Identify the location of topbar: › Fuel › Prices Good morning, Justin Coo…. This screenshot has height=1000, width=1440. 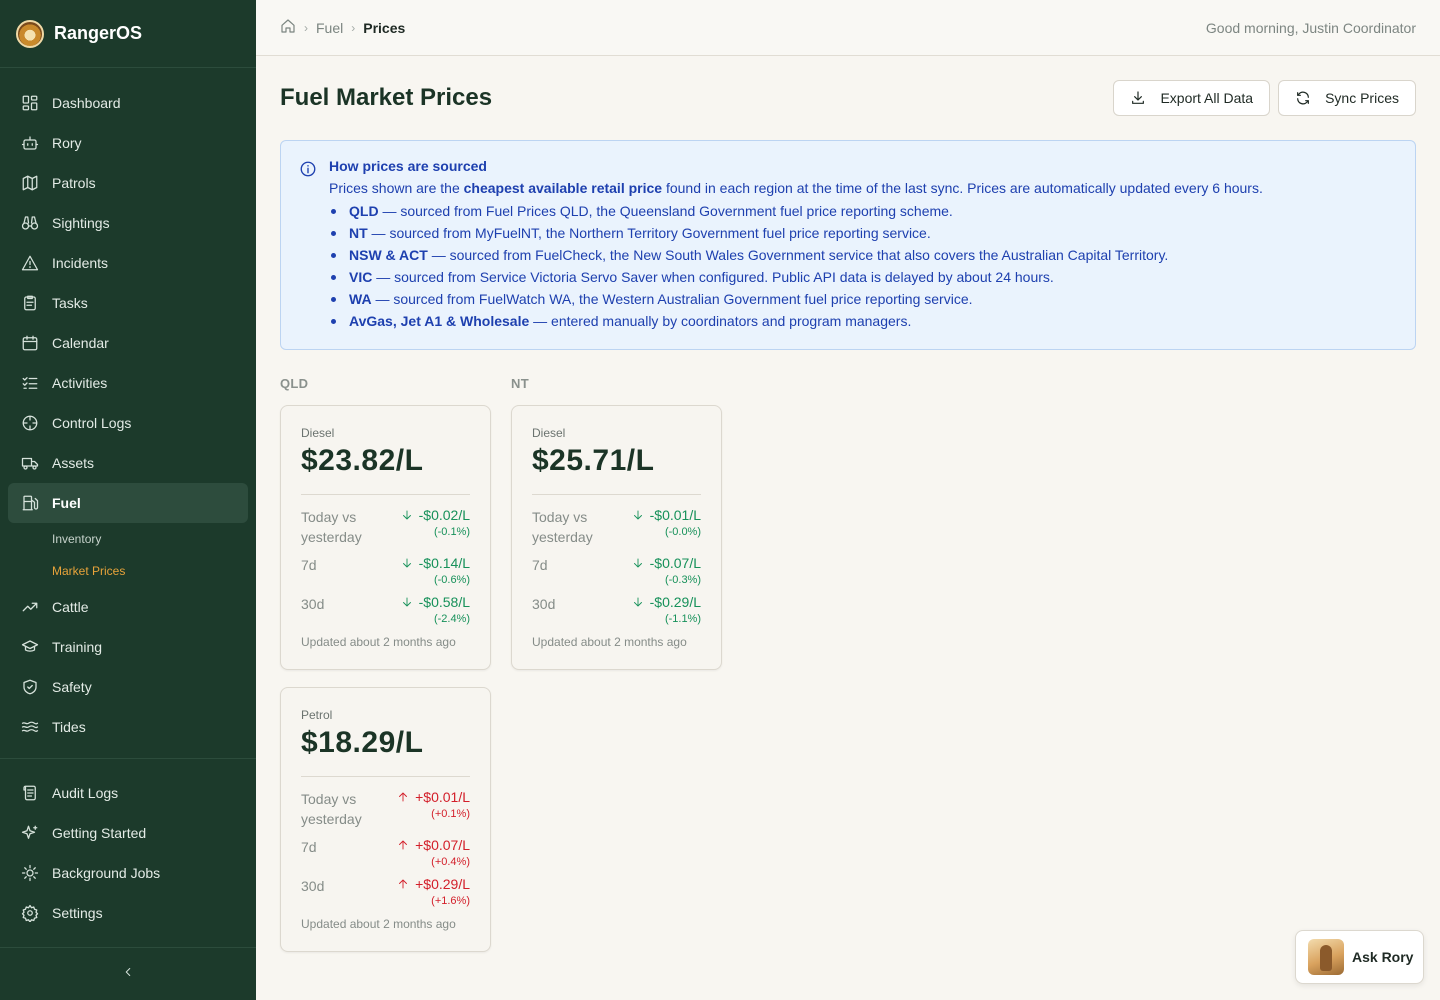
(848, 28).